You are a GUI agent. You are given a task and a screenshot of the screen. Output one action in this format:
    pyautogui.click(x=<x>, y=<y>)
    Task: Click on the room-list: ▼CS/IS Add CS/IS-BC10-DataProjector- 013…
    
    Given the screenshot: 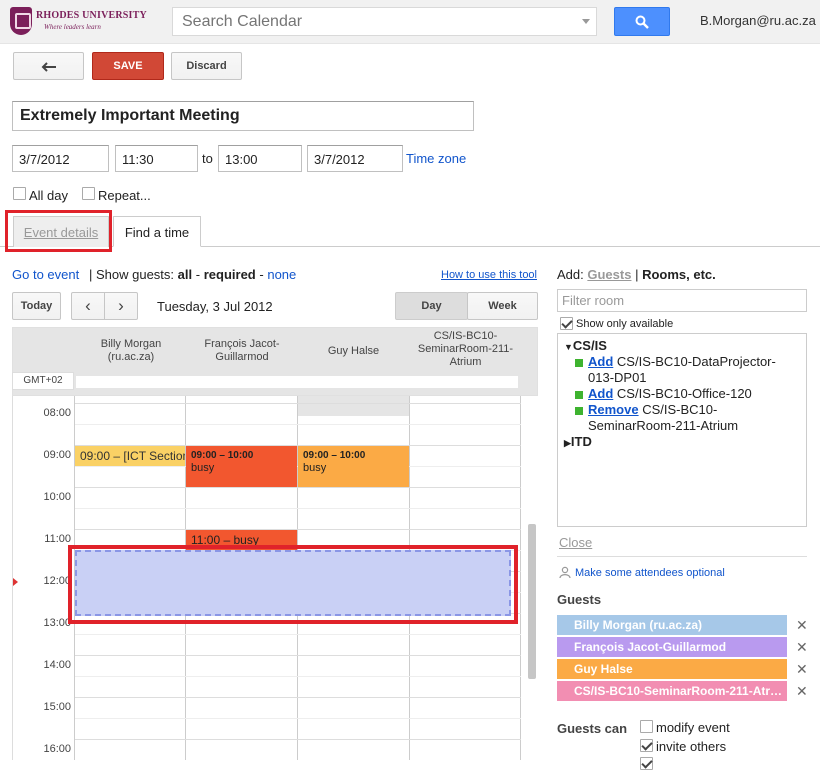 What is the action you would take?
    pyautogui.click(x=682, y=430)
    